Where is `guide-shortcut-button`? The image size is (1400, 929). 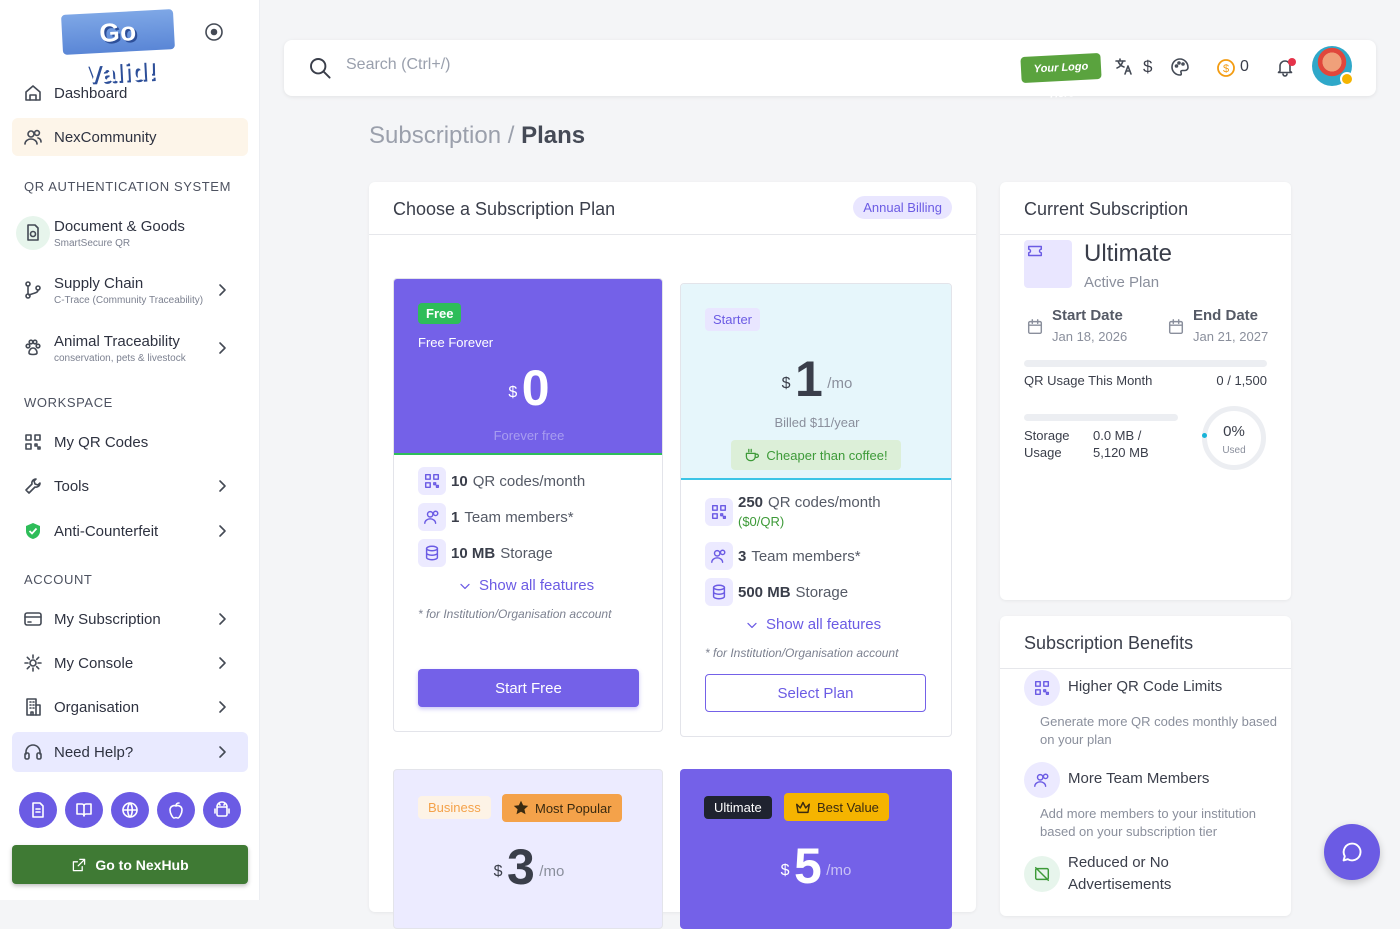
guide-shortcut-button is located at coordinates (84, 810).